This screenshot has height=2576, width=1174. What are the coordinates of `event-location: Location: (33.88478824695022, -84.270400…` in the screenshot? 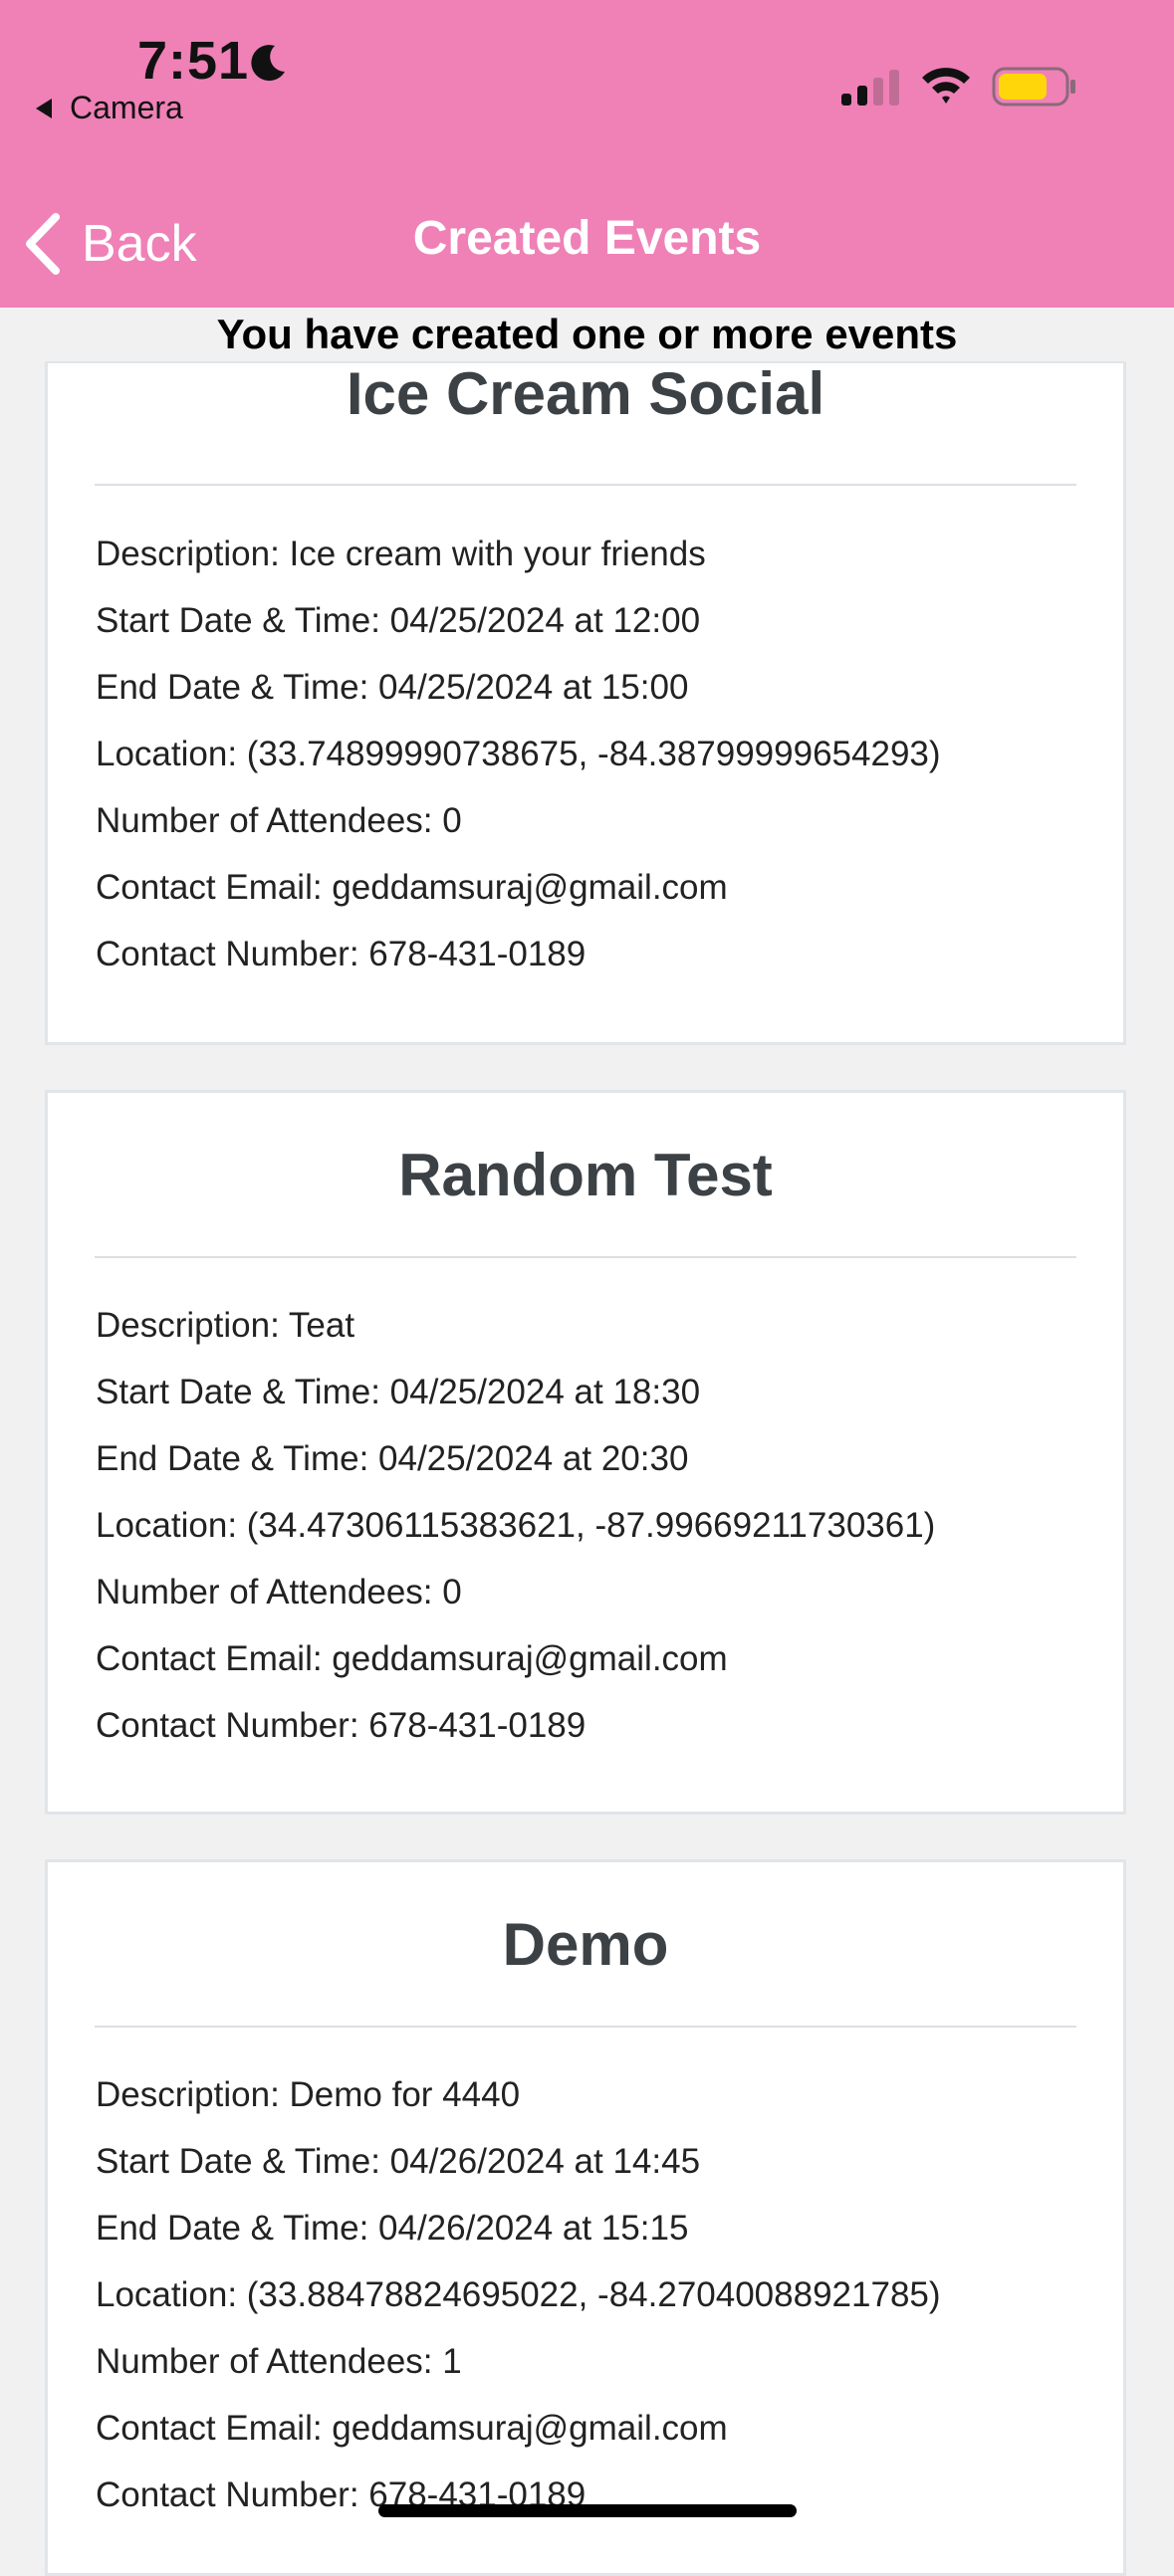 It's located at (518, 2294).